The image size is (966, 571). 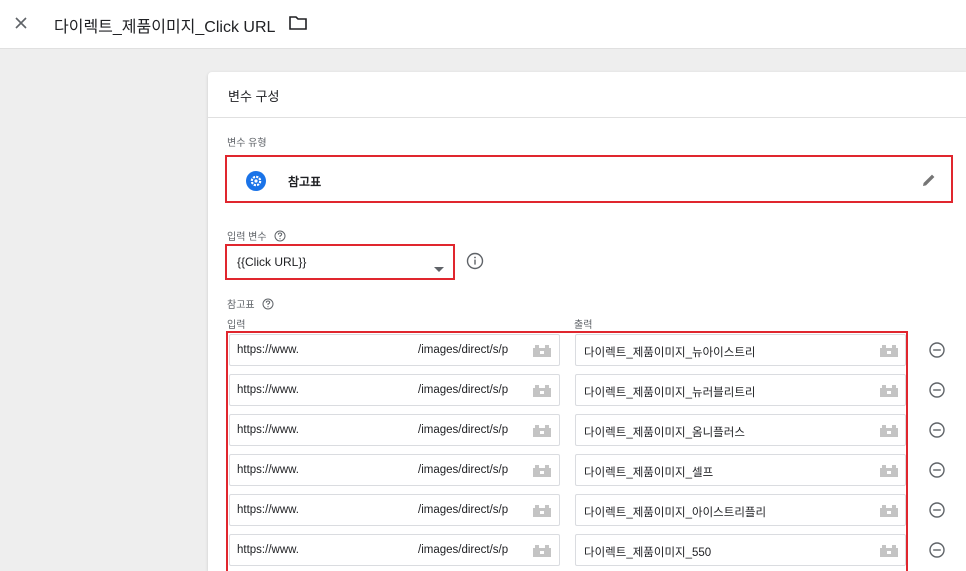 What do you see at coordinates (649, 473) in the screenshot?
I see `output-value: 다이렉트_제품이미지_셀프` at bounding box center [649, 473].